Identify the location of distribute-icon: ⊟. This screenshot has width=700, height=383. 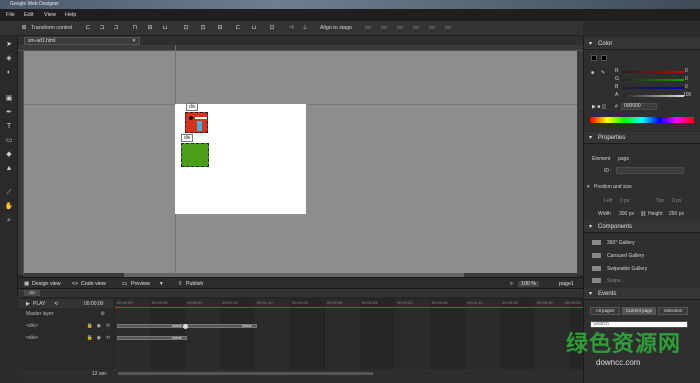
(220, 28).